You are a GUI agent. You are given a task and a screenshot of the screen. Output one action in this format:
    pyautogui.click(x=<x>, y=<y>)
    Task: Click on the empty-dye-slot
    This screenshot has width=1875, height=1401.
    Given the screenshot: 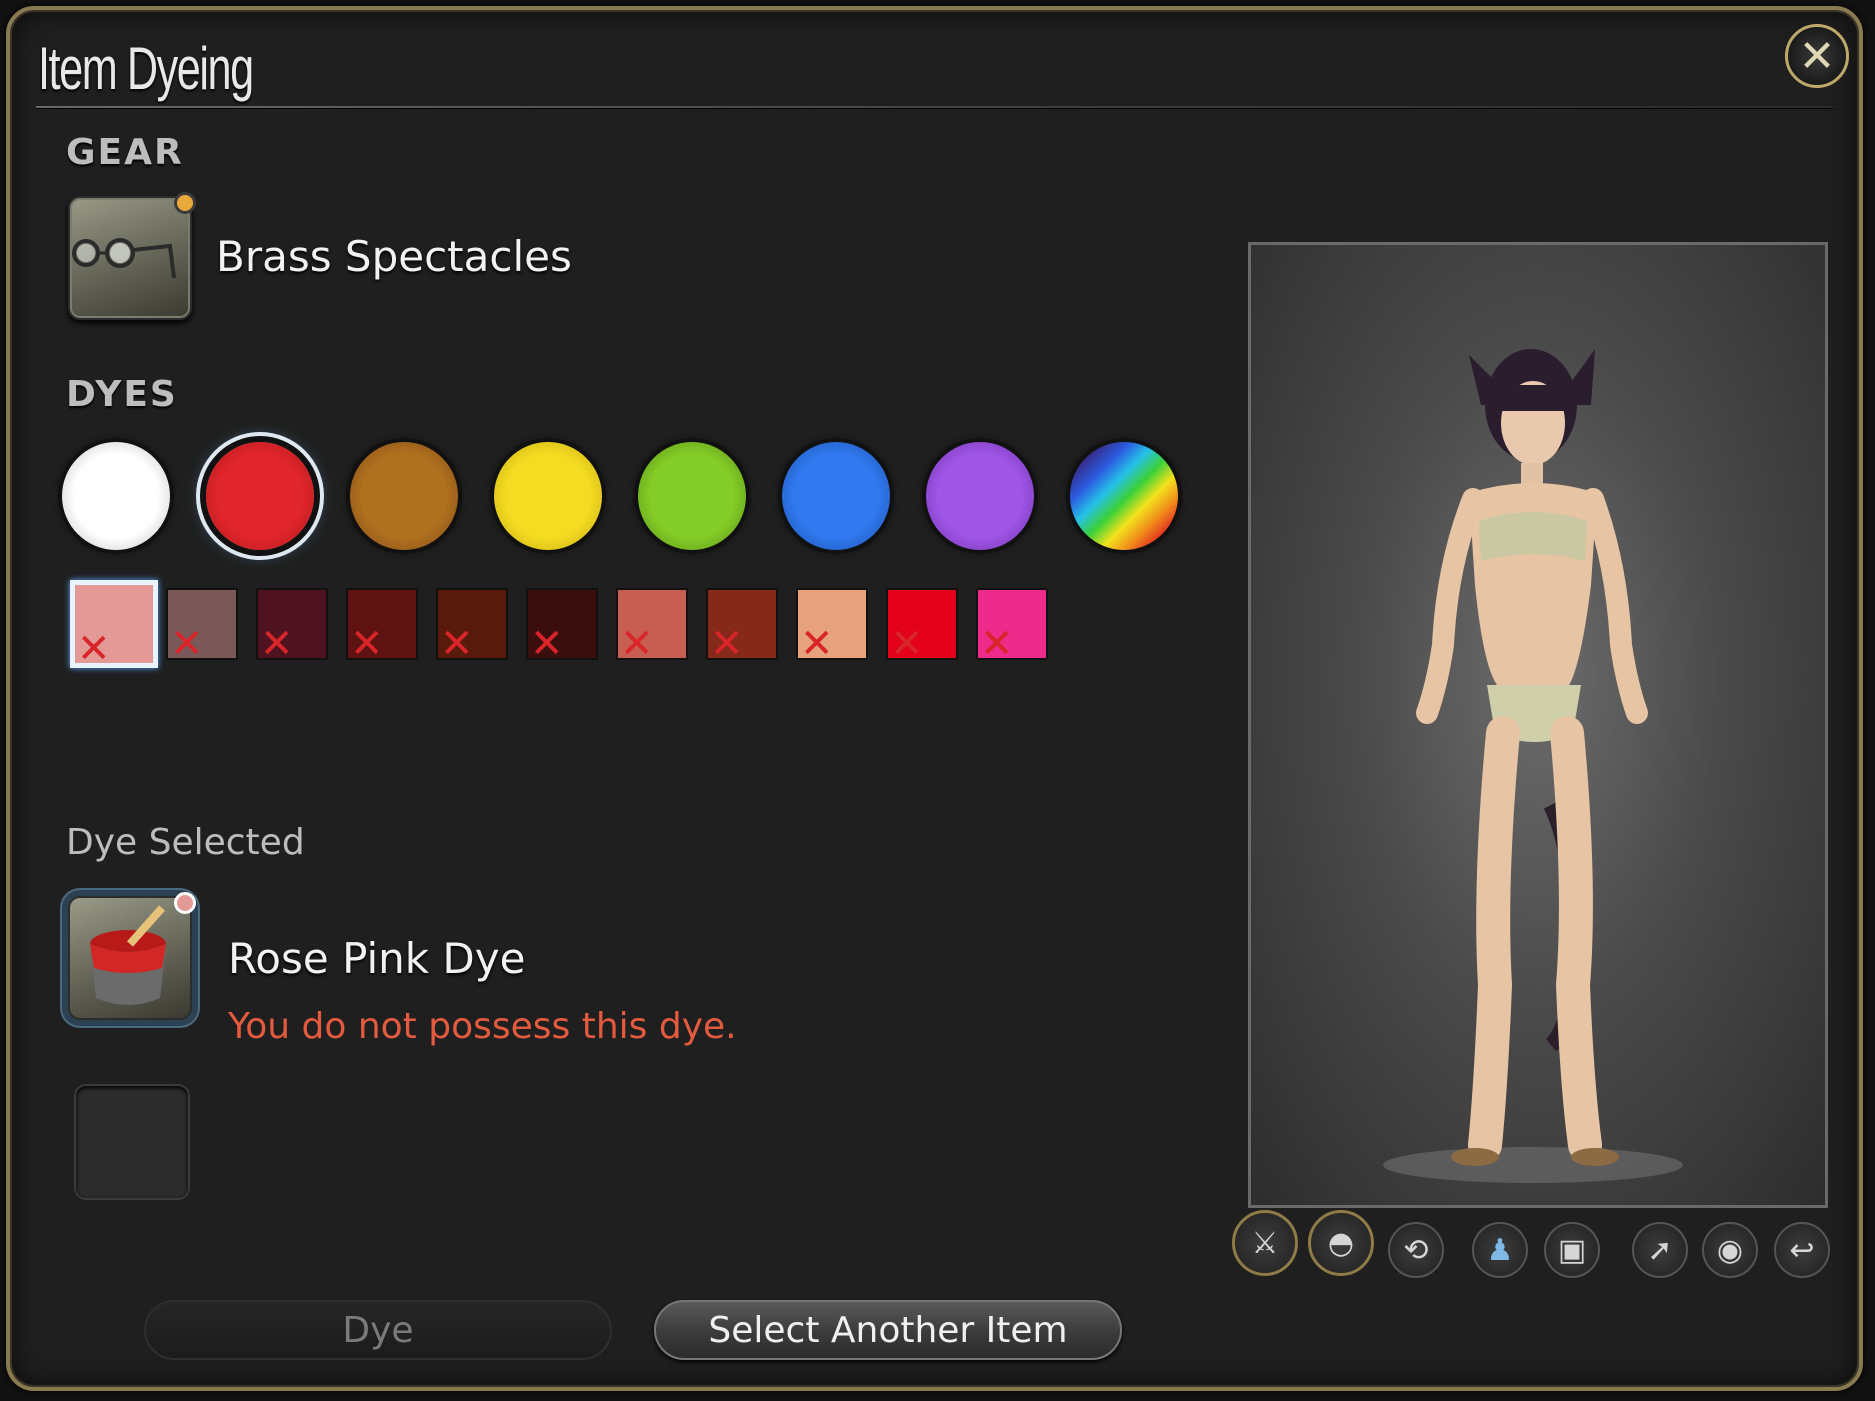 What is the action you would take?
    pyautogui.click(x=132, y=1142)
    